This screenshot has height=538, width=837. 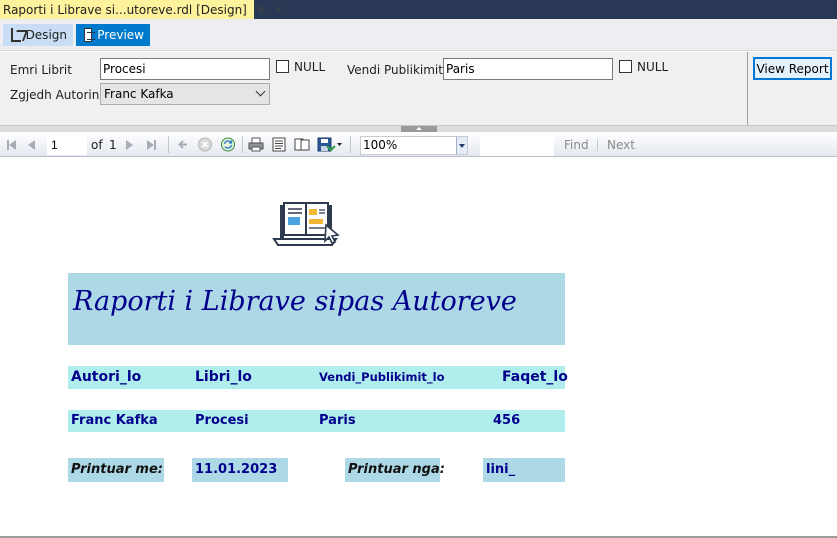 I want to click on printed-on-value: 11.01.2023, so click(x=236, y=469).